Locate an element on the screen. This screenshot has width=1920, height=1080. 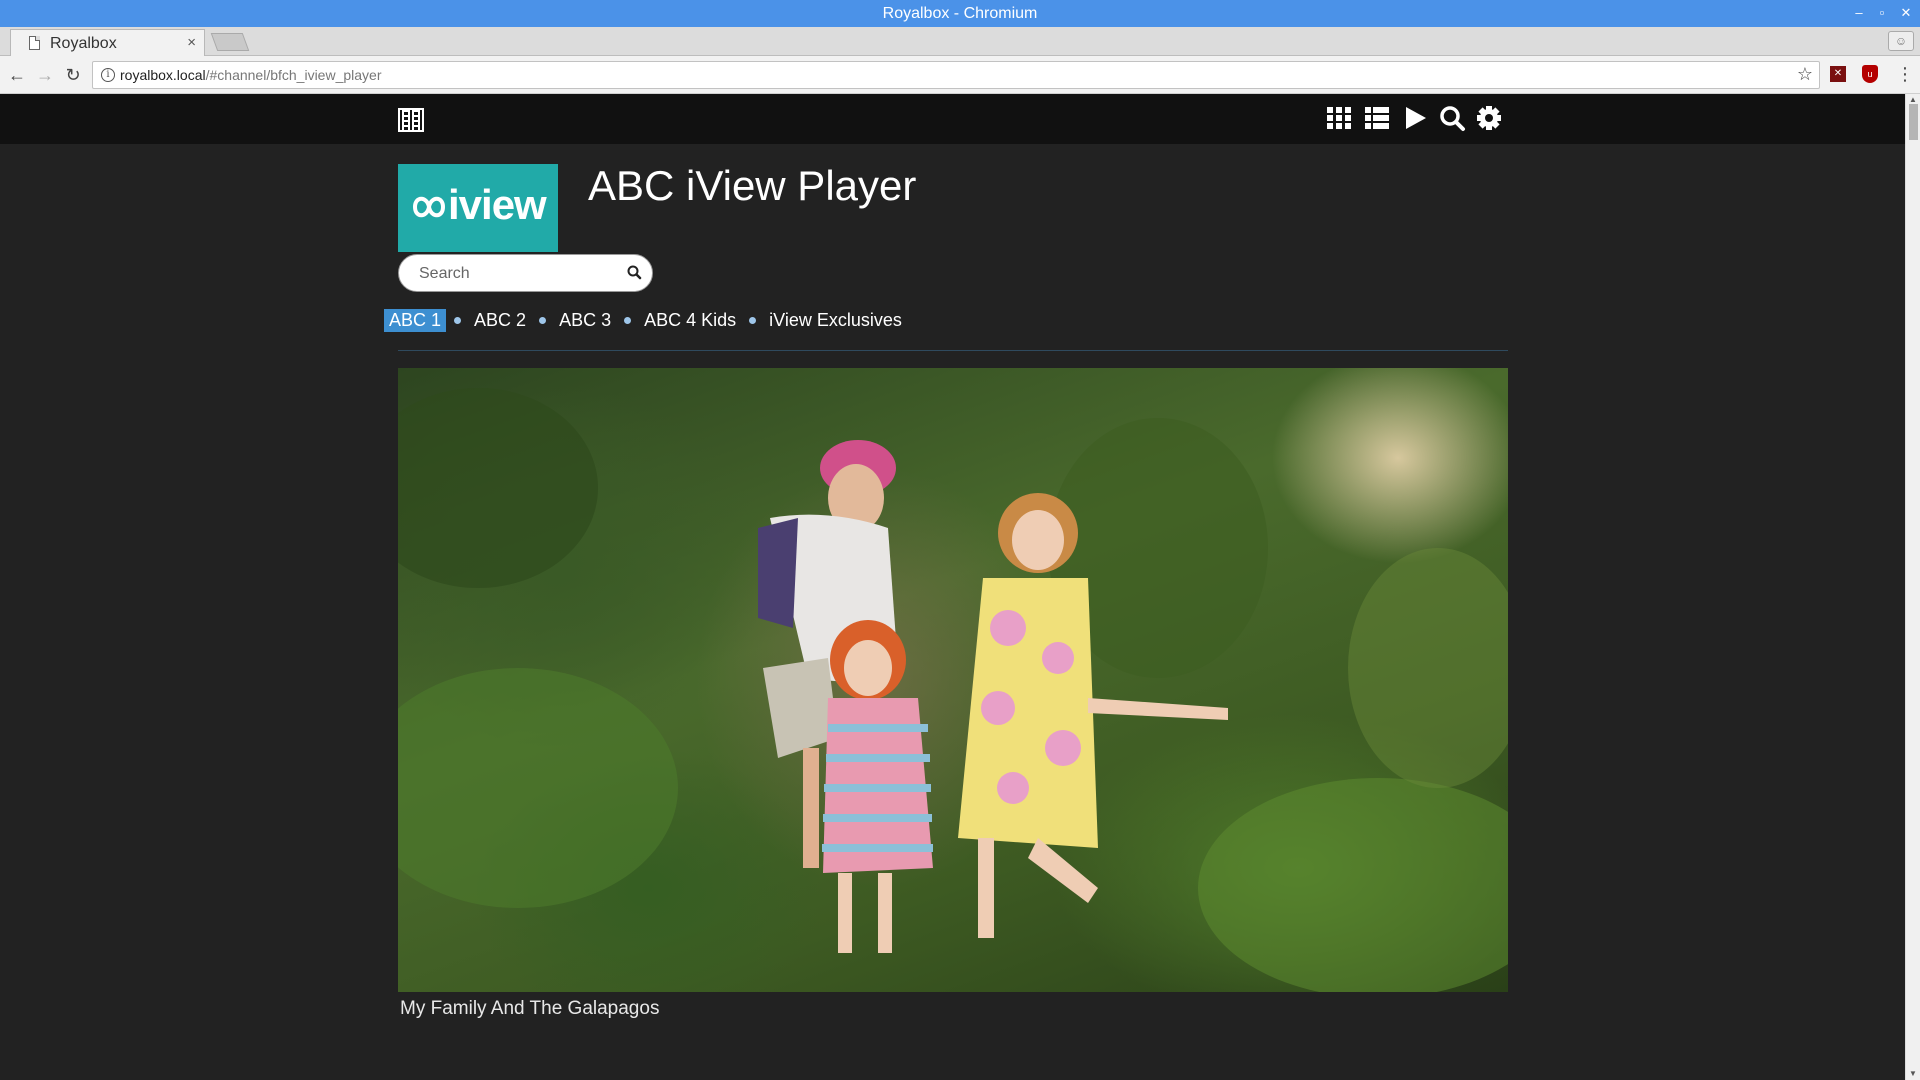
reload-button: ↻ is located at coordinates (73, 75).